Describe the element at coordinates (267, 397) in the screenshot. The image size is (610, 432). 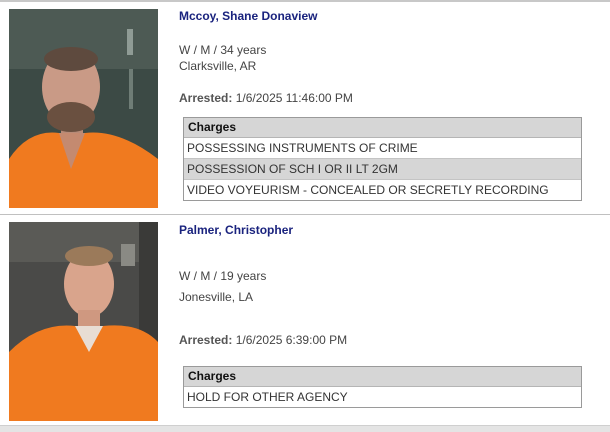
I see `charge-row: HOLD FOR OTHER AGENCY` at that location.